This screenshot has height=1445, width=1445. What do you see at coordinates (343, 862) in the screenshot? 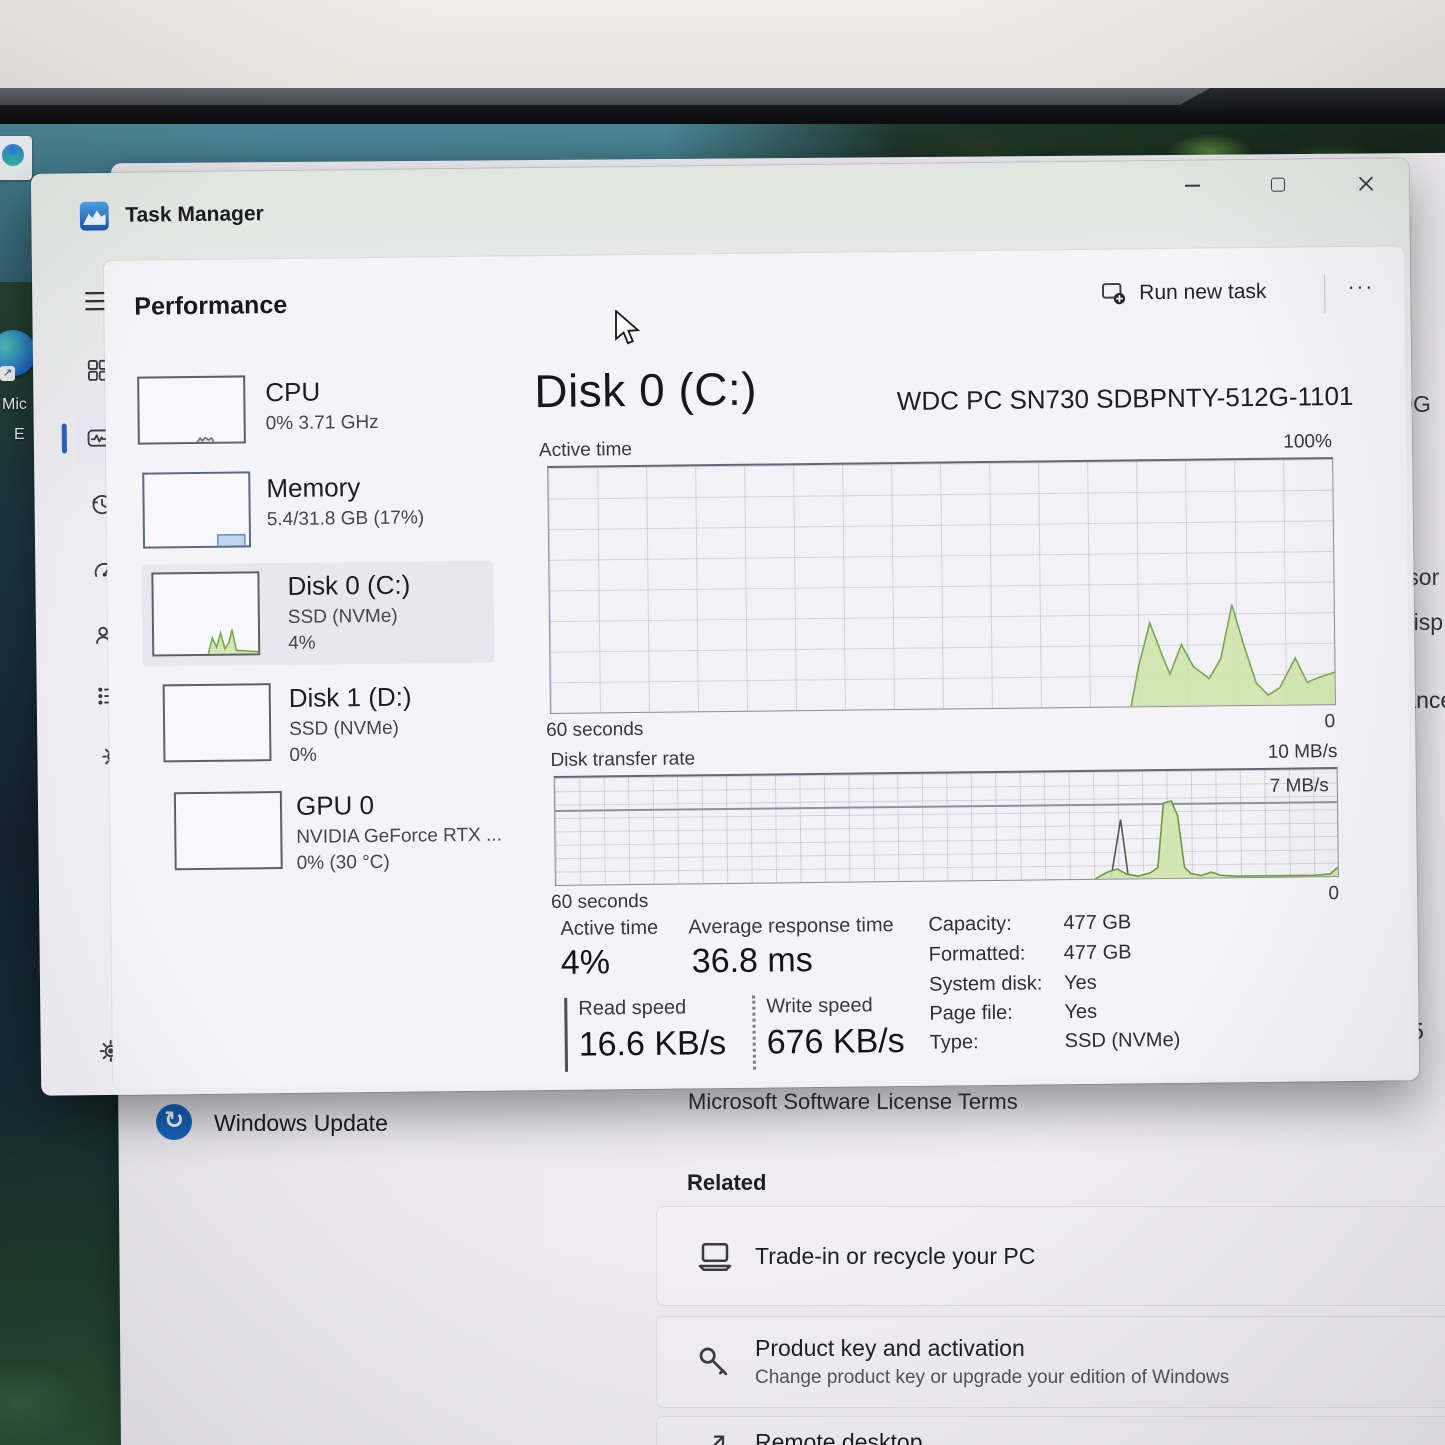
I see `gpu-item-usage: 0% (30 °C)` at bounding box center [343, 862].